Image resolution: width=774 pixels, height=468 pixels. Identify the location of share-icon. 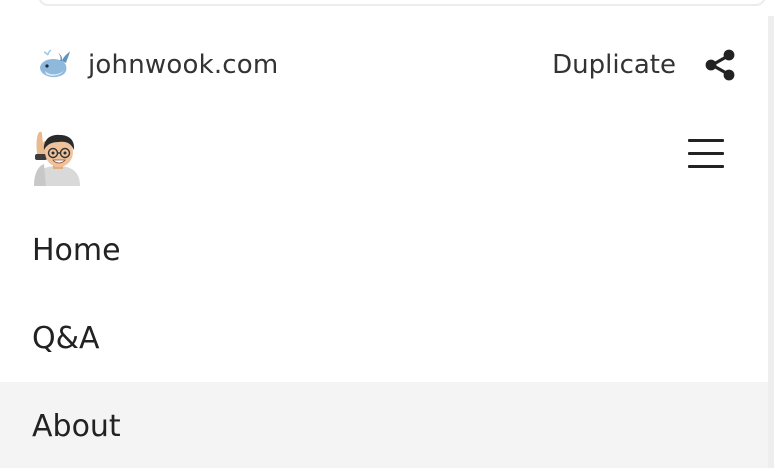
(720, 65).